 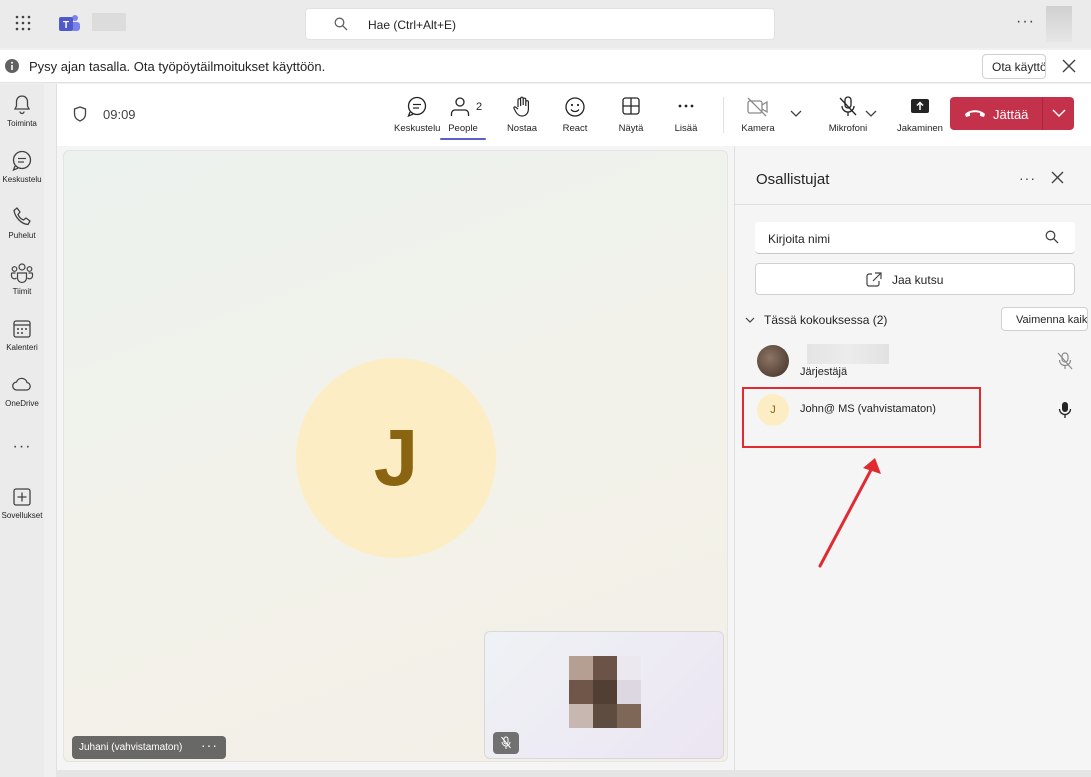 What do you see at coordinates (796, 114) in the screenshot?
I see `camera-options-chevron-icon` at bounding box center [796, 114].